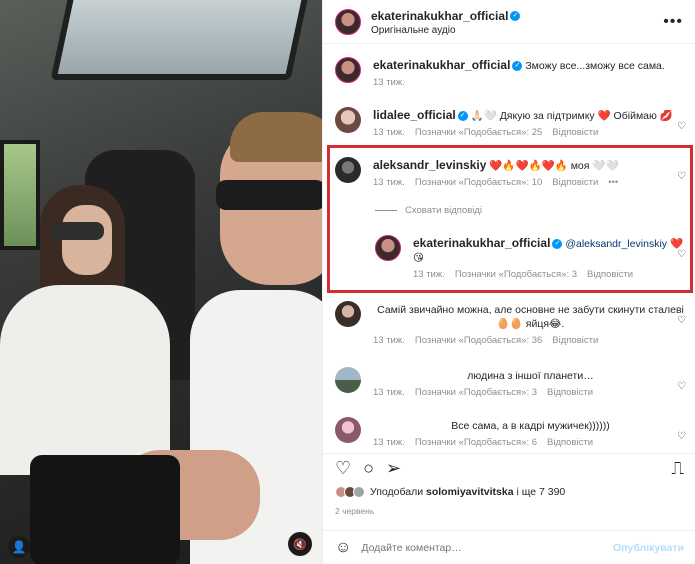 This screenshot has width=695, height=564. What do you see at coordinates (441, 65) in the screenshot?
I see `comment-username: ekaterinakukhar_official` at bounding box center [441, 65].